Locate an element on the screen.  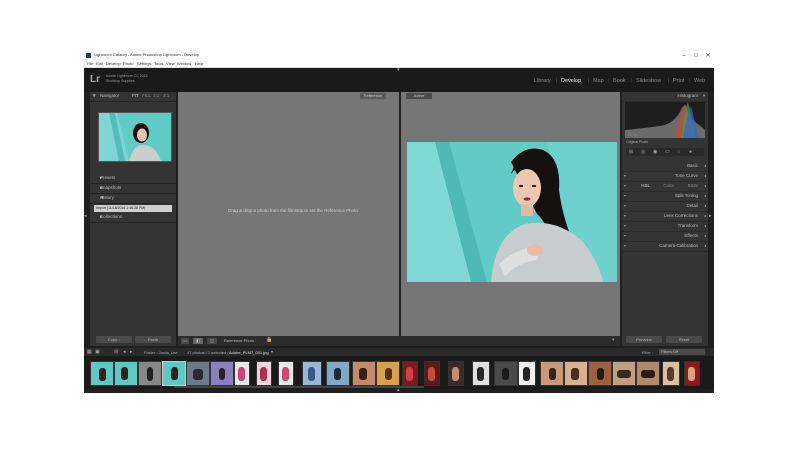
grid-view-icon: ▦ is located at coordinates (89, 352).